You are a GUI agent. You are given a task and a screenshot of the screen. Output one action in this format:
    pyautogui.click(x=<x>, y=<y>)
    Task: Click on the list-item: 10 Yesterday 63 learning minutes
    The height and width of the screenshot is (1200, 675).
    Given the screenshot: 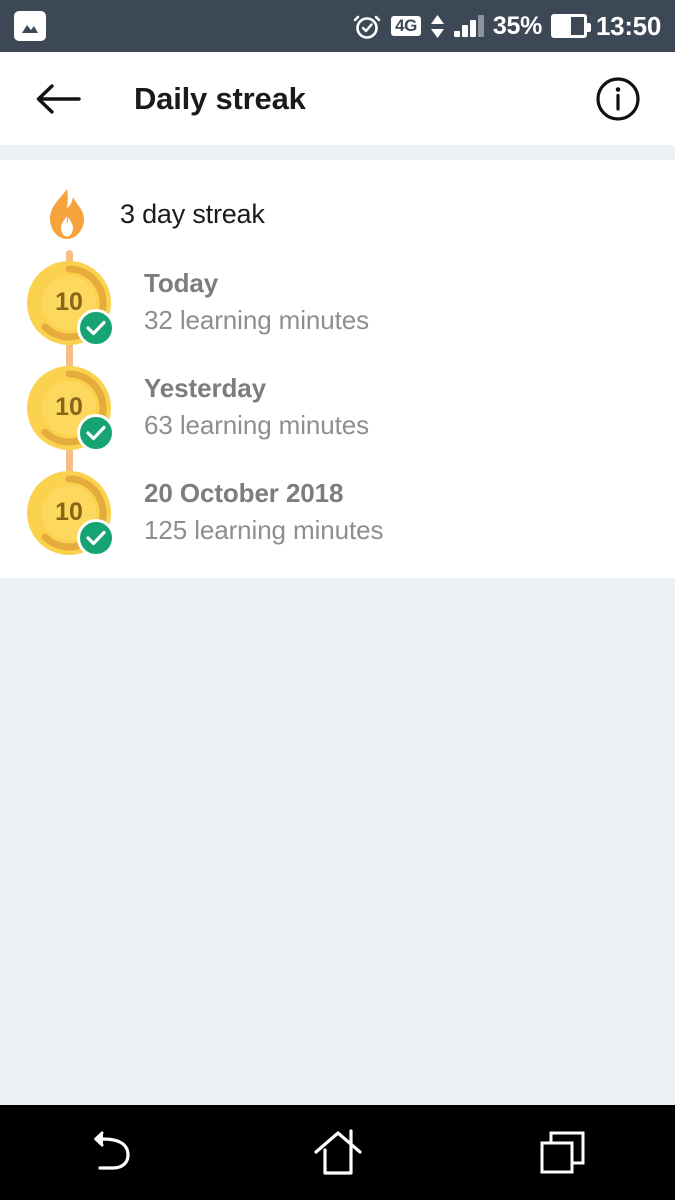 What is the action you would take?
    pyautogui.click(x=337, y=407)
    